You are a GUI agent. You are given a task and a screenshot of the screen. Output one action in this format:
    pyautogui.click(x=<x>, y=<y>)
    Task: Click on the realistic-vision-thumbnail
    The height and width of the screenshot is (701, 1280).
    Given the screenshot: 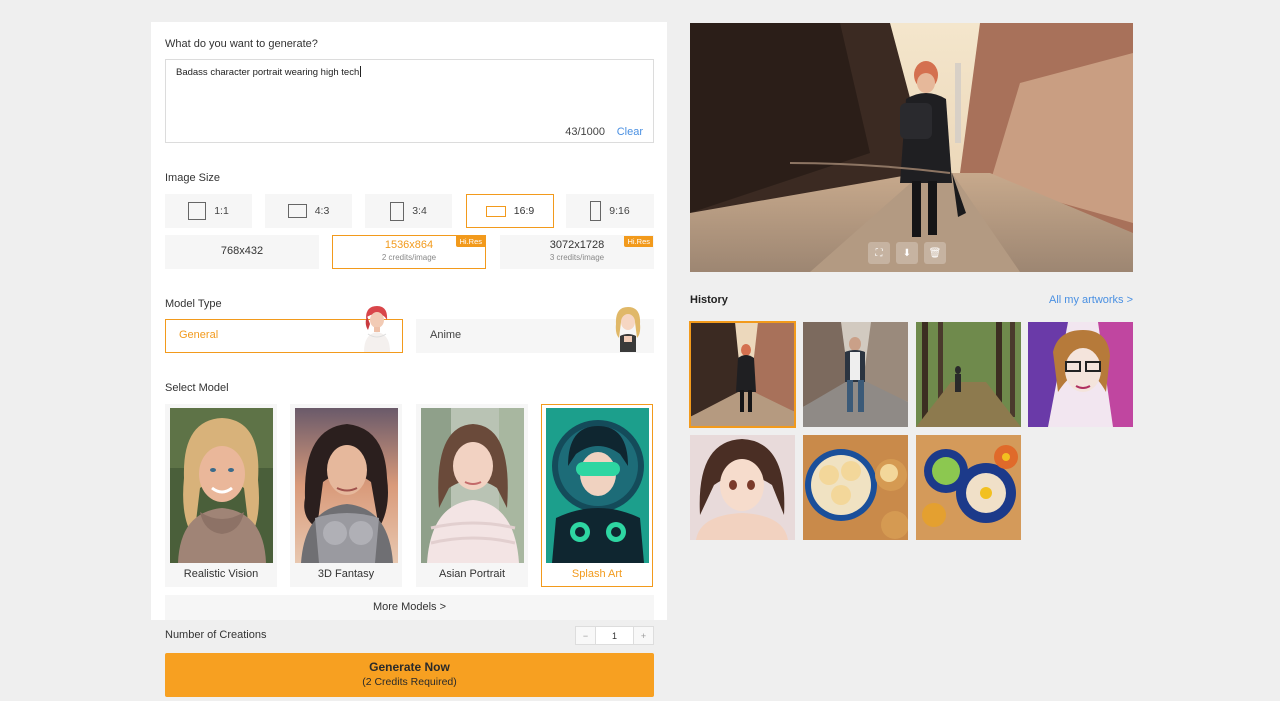 What is the action you would take?
    pyautogui.click(x=221, y=485)
    